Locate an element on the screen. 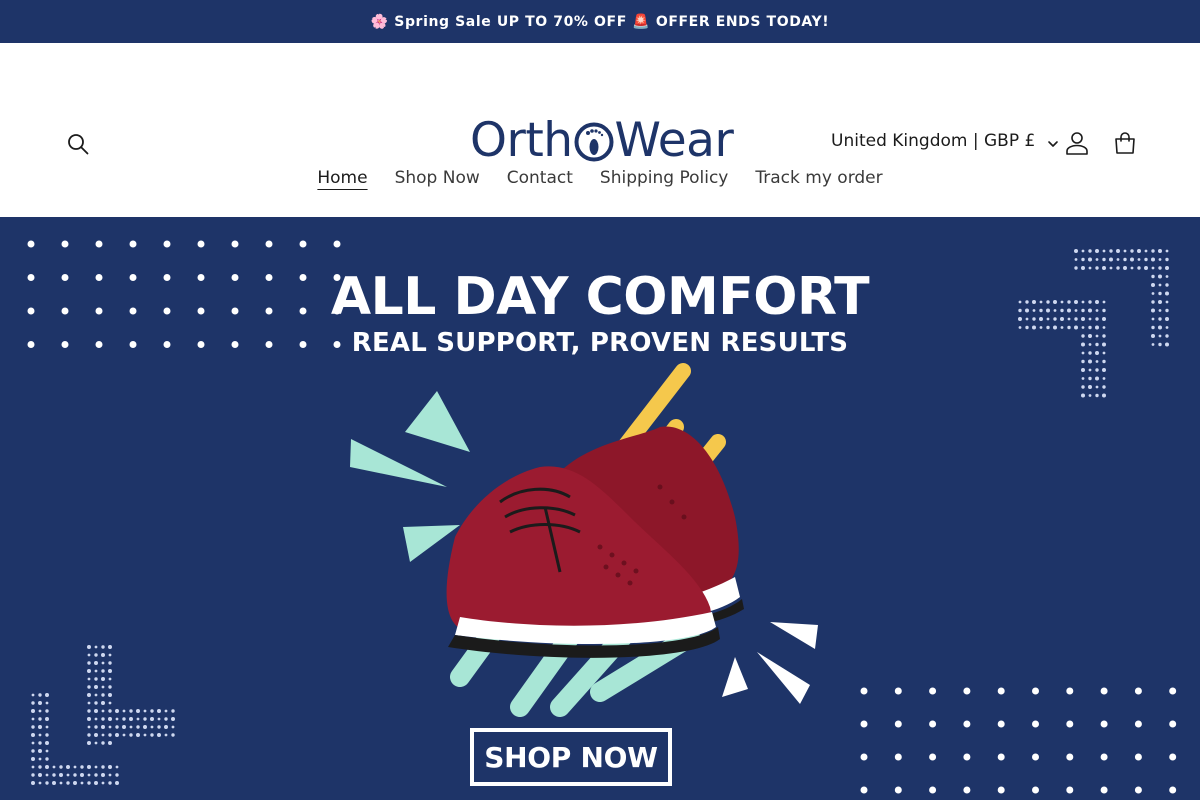 This screenshot has height=800, width=1200. shop-now-button: SHOP NOW is located at coordinates (571, 757).